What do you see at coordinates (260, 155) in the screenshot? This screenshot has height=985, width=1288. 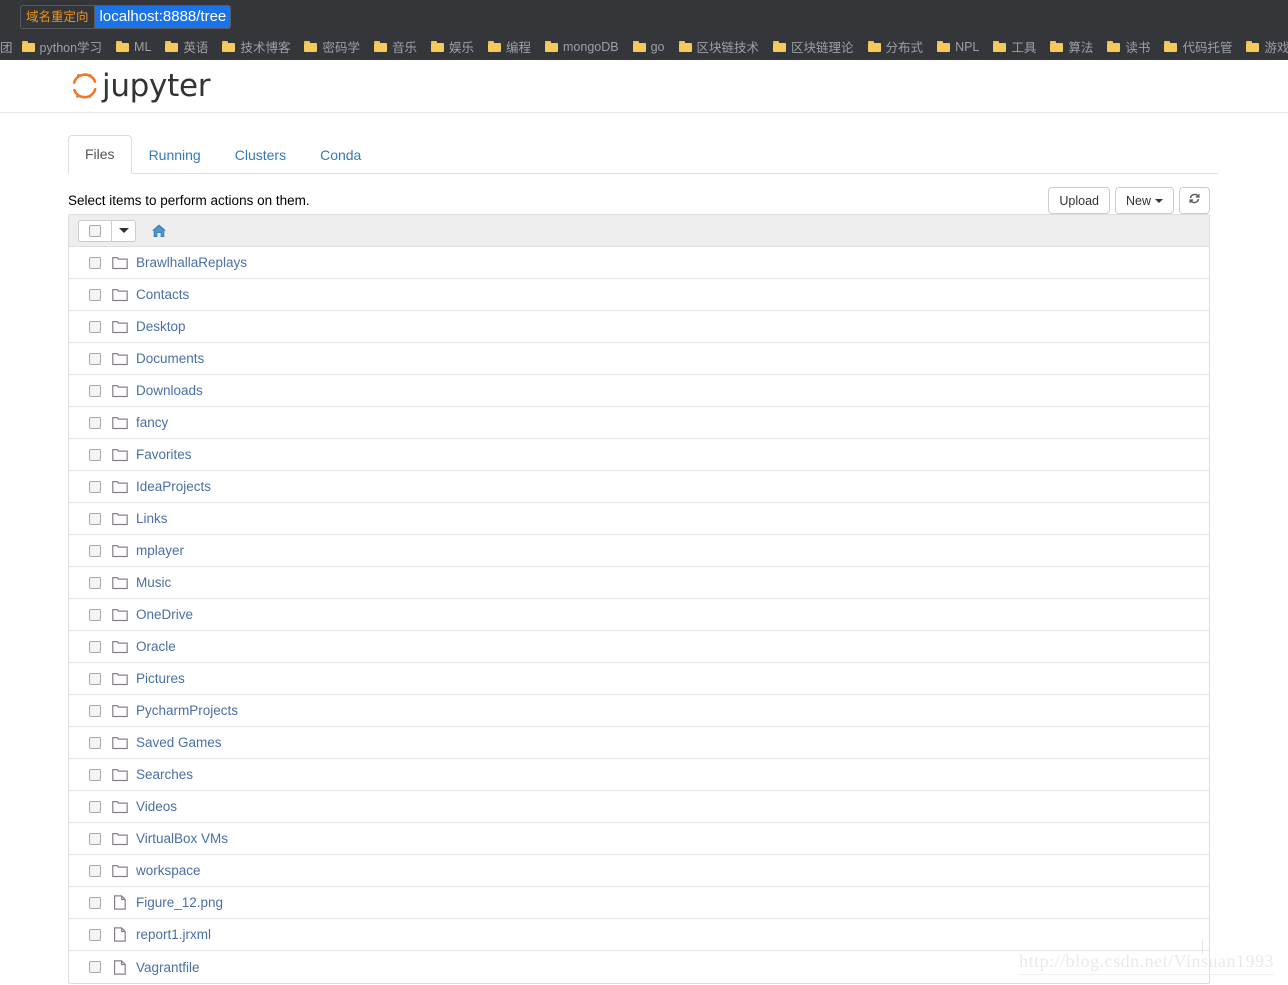 I see `tab-clusters: Clusters` at bounding box center [260, 155].